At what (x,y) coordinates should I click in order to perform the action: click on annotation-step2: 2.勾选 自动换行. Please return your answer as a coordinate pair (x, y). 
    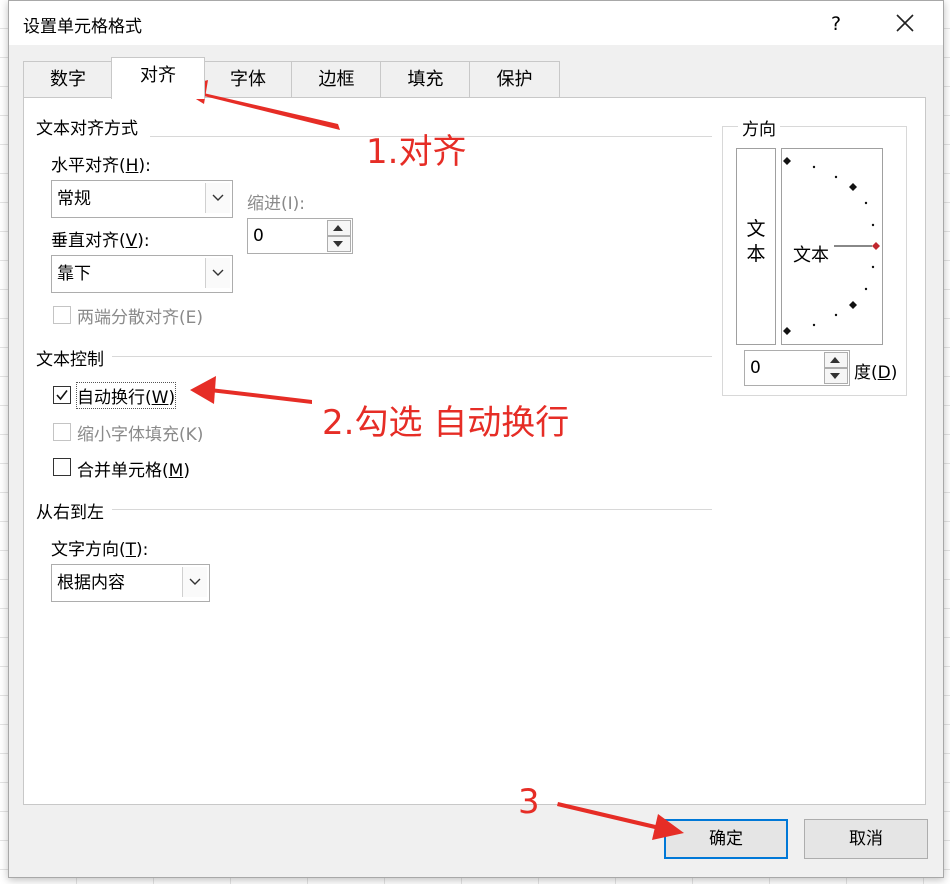
    Looking at the image, I should click on (446, 423).